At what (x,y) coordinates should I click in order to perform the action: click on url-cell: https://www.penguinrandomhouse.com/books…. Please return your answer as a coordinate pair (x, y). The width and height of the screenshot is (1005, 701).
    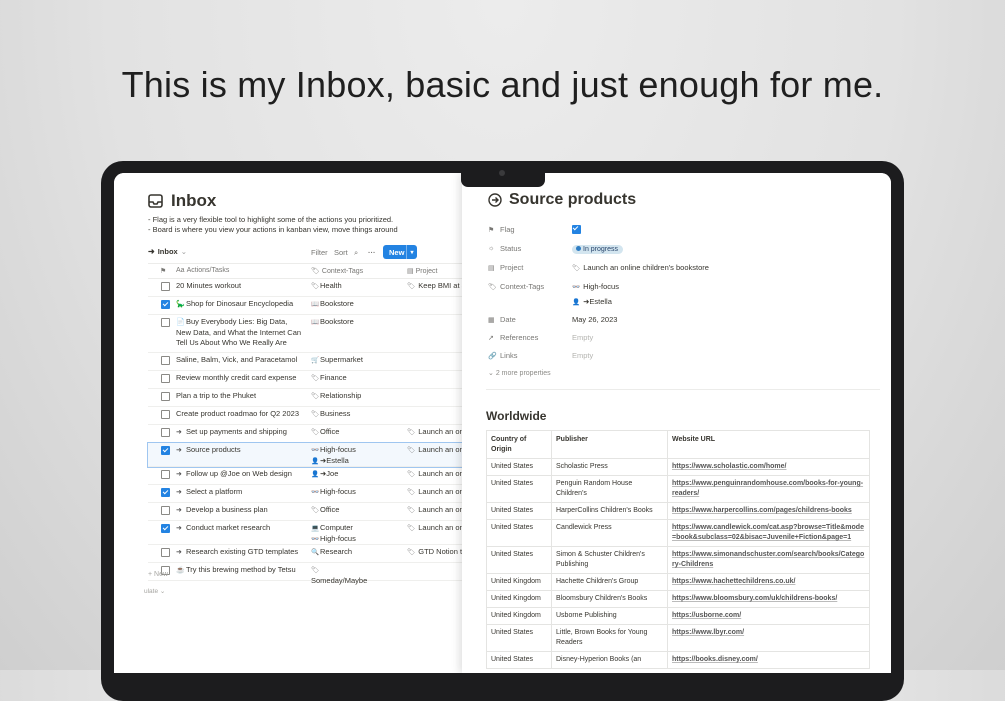
    Looking at the image, I should click on (768, 489).